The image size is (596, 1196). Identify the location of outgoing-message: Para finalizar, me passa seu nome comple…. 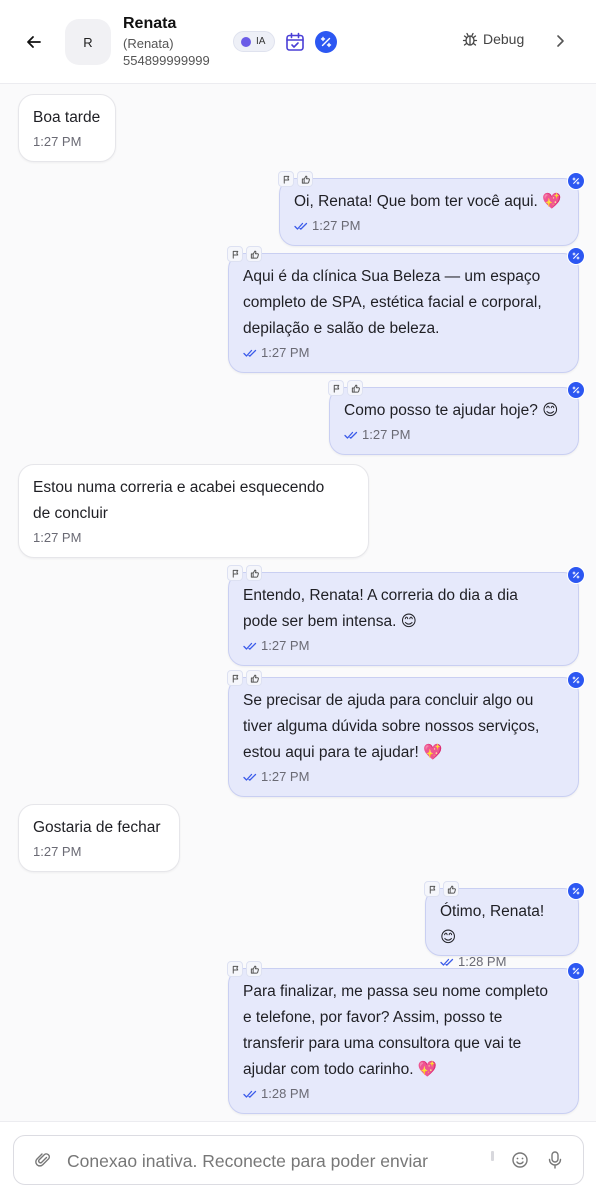
(406, 1037).